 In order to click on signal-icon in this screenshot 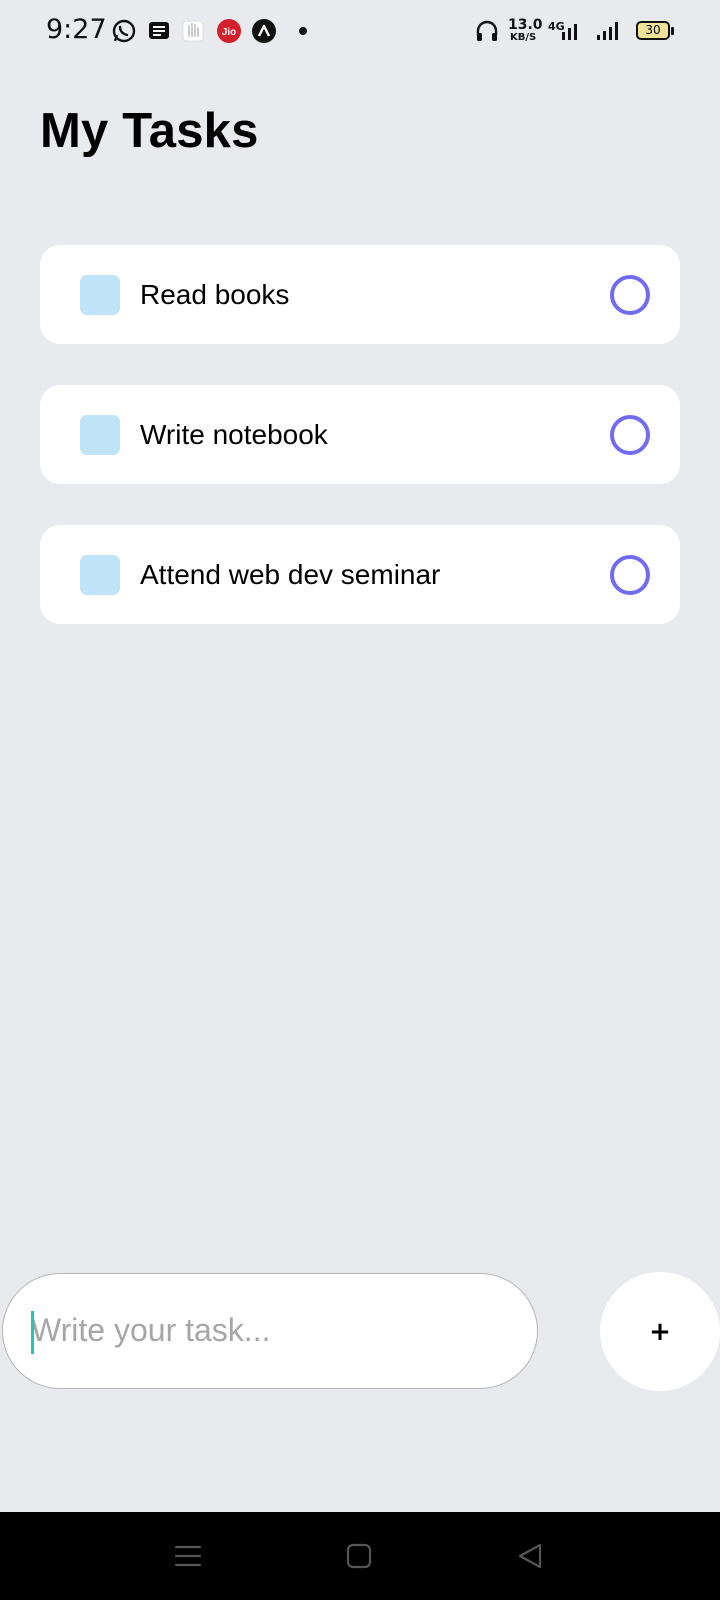, I will do `click(607, 31)`.